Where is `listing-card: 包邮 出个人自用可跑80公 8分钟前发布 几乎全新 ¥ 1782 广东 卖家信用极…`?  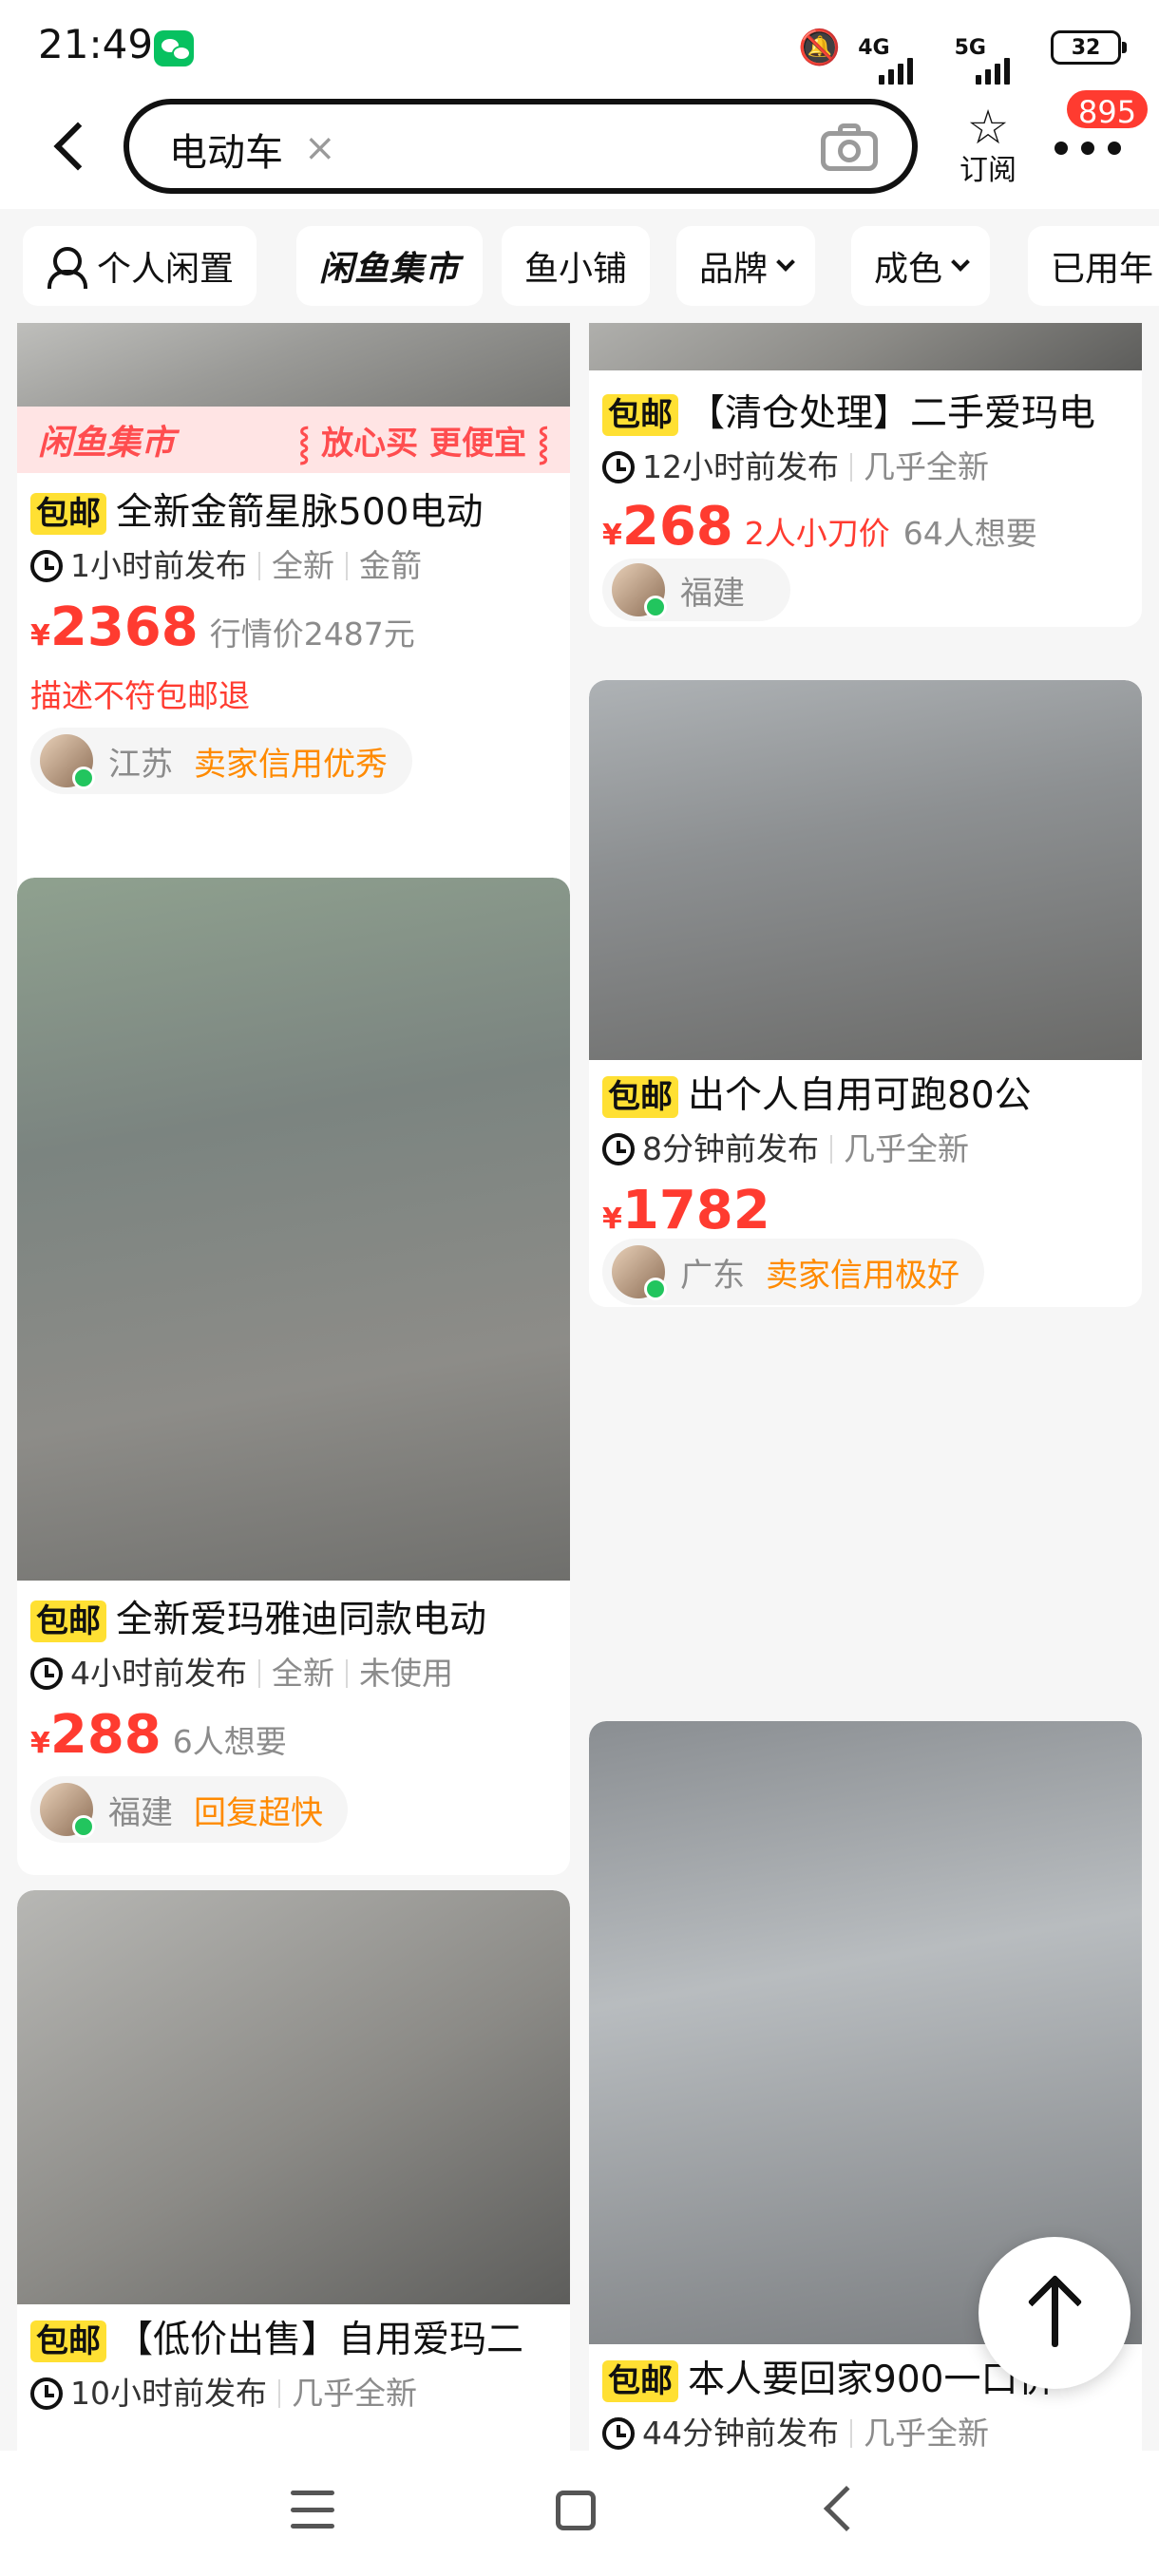 listing-card: 包邮 出个人自用可跑80公 8分钟前发布 几乎全新 ¥ 1782 广东 卖家信用极… is located at coordinates (865, 994).